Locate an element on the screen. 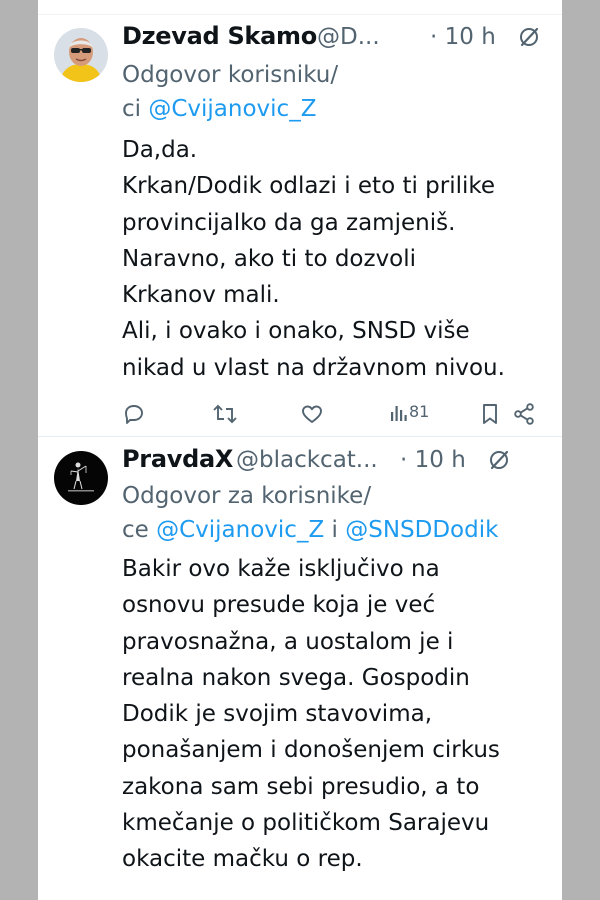 The width and height of the screenshot is (600, 900). profile-photo-icon is located at coordinates (81, 55).